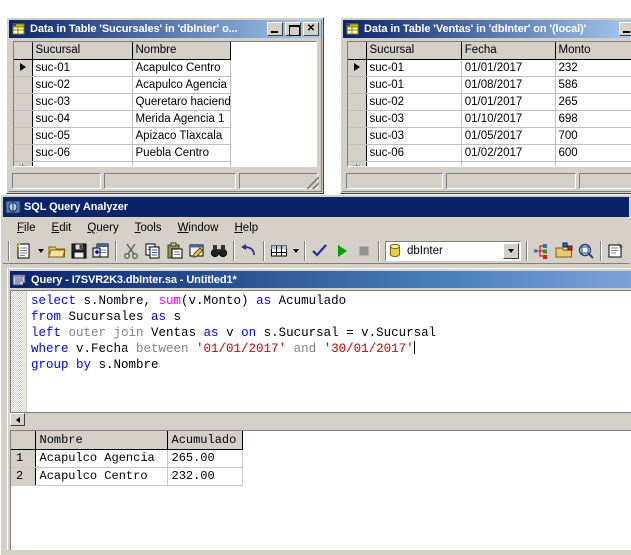 The image size is (631, 555). Describe the element at coordinates (79, 251) in the screenshot. I see `save-query-icon` at that location.